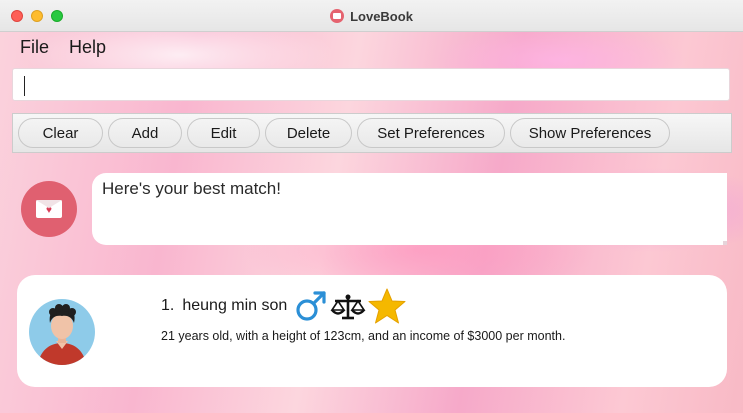  Describe the element at coordinates (62, 332) in the screenshot. I see `person-avatar-icon` at that location.